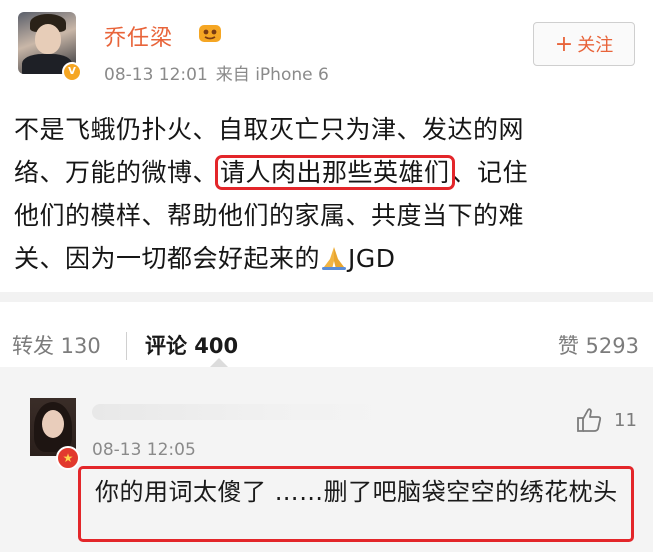 This screenshot has height=552, width=653. I want to click on post-actions-bar: 转发 130 评论 400 赞 5293, so click(326, 345).